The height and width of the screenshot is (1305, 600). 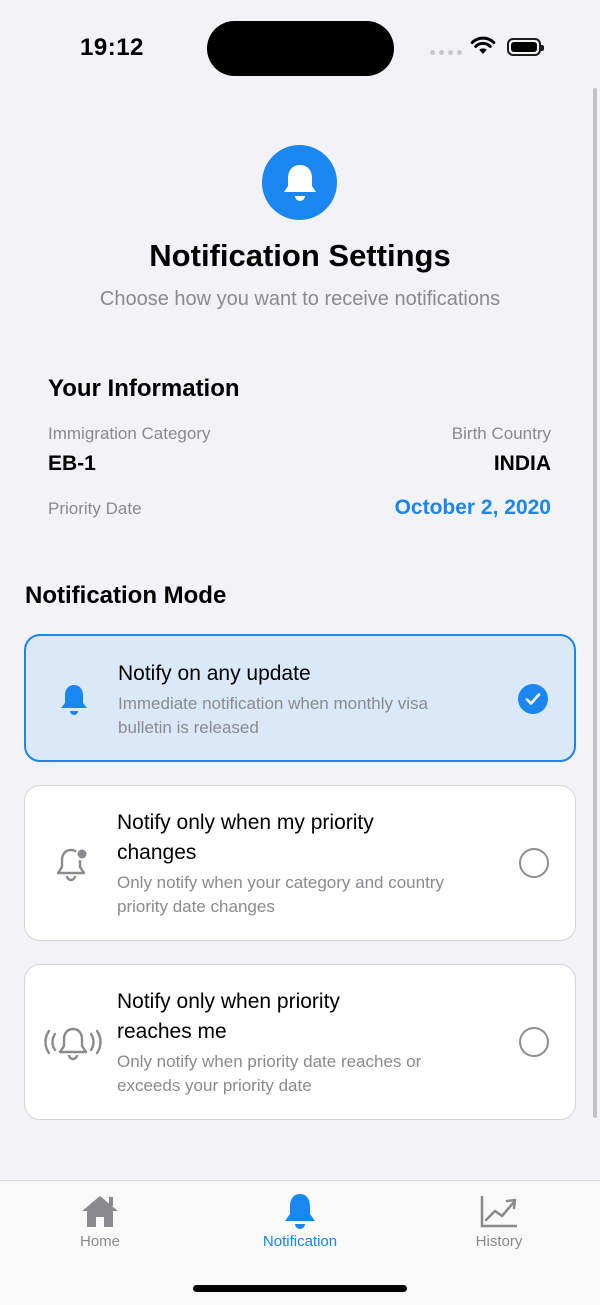 I want to click on tab-home: Home, so click(x=100, y=1226).